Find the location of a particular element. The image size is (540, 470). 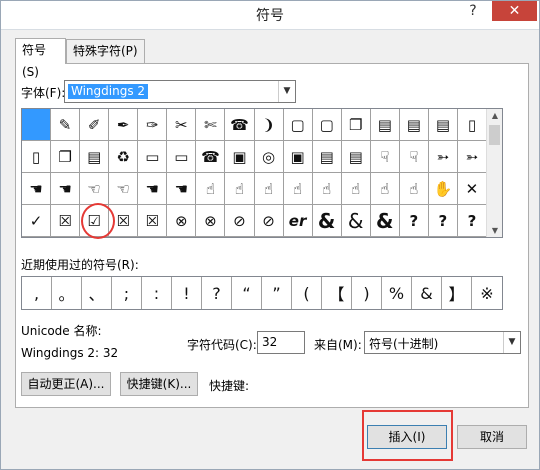

symbol-cell: ✕ is located at coordinates (472, 189).